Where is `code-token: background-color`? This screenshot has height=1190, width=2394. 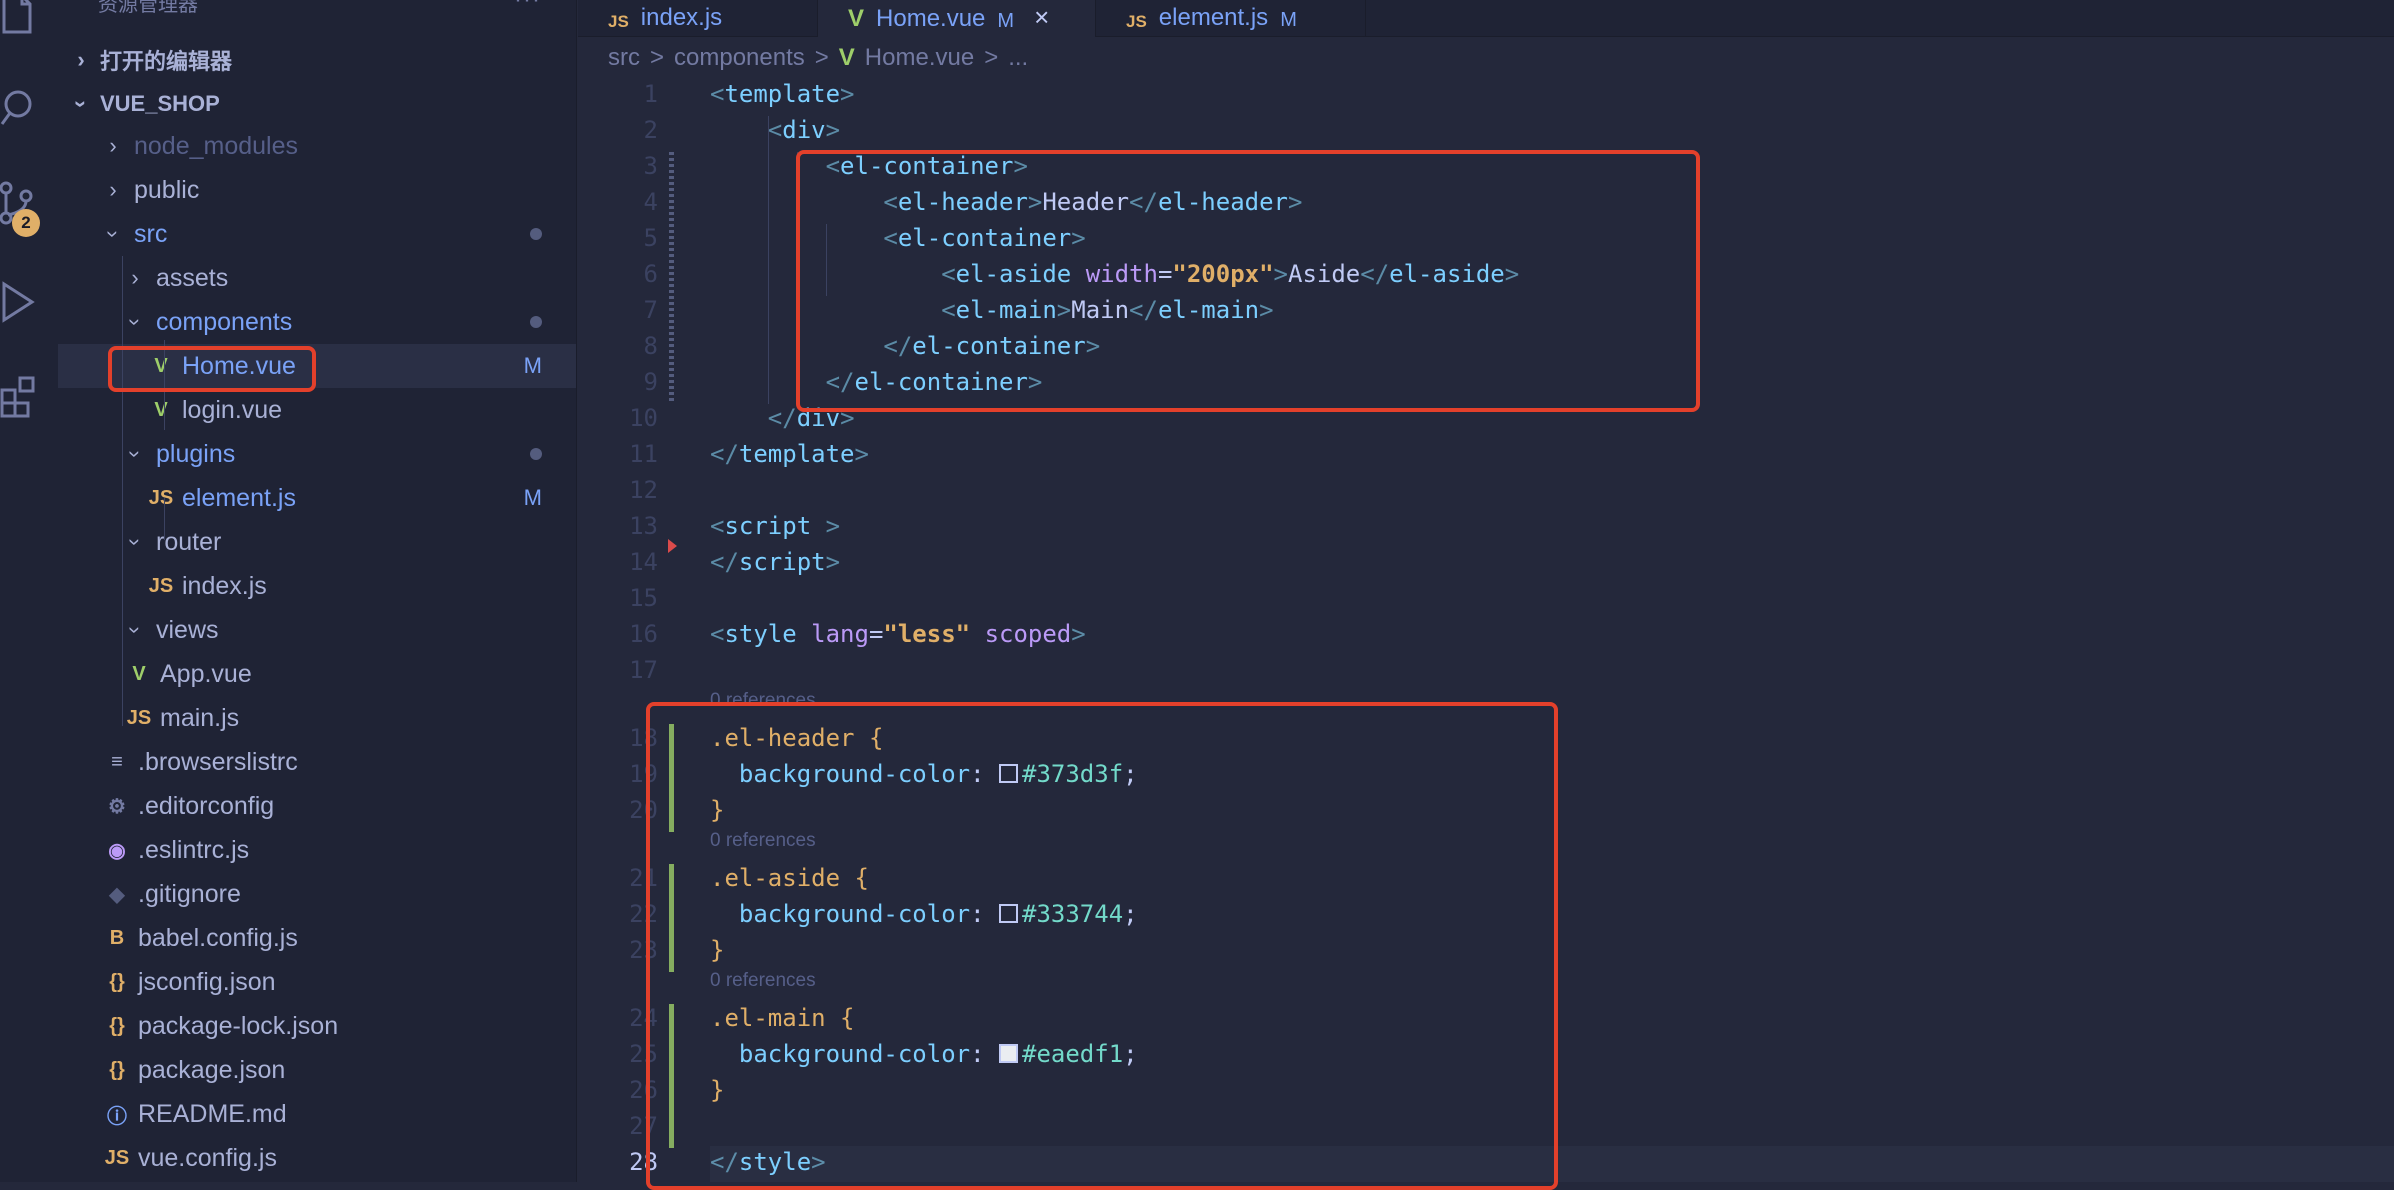
code-token: background-color is located at coordinates (854, 774).